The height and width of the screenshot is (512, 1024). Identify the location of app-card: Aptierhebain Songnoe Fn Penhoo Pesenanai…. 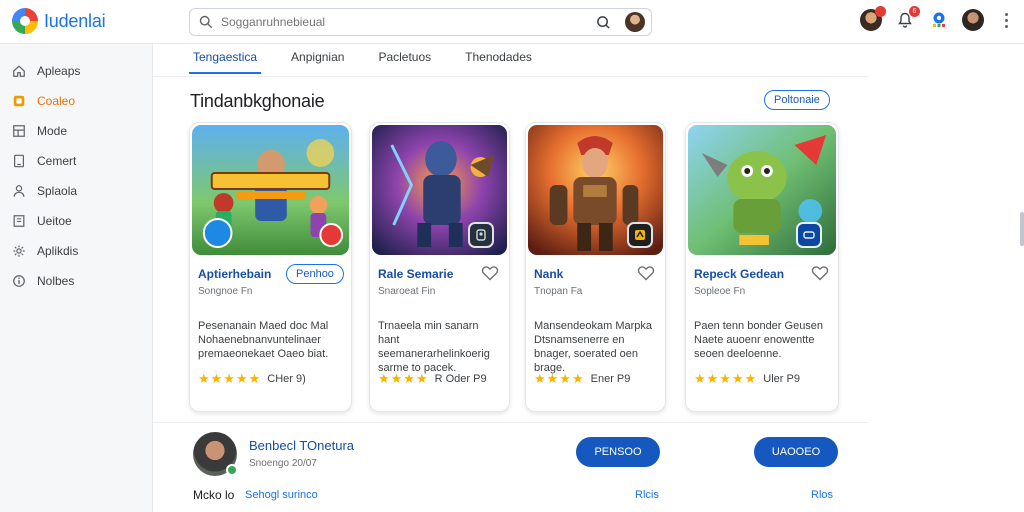
(270, 267).